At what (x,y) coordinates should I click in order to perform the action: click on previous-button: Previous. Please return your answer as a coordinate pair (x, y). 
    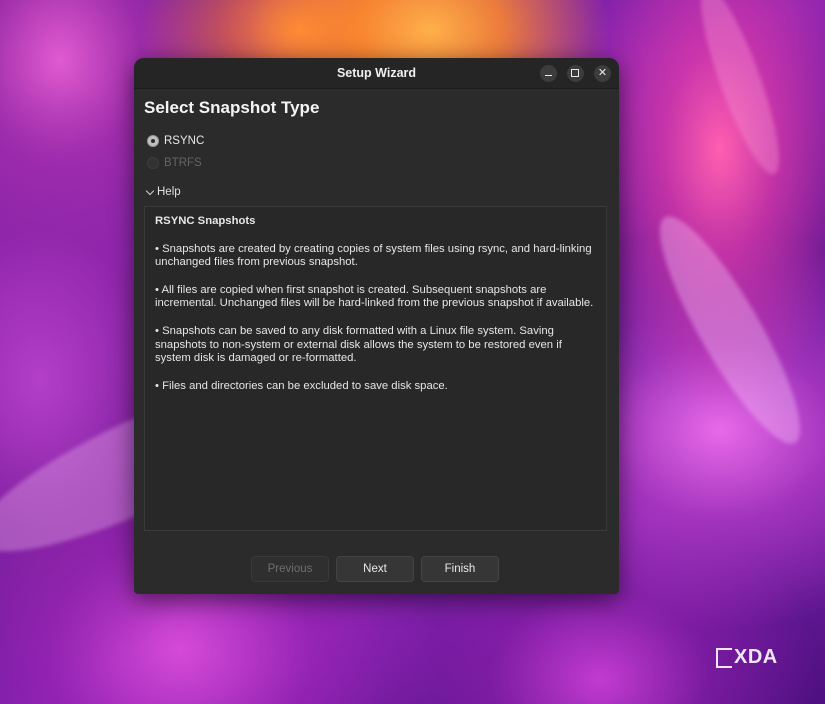
    Looking at the image, I should click on (290, 569).